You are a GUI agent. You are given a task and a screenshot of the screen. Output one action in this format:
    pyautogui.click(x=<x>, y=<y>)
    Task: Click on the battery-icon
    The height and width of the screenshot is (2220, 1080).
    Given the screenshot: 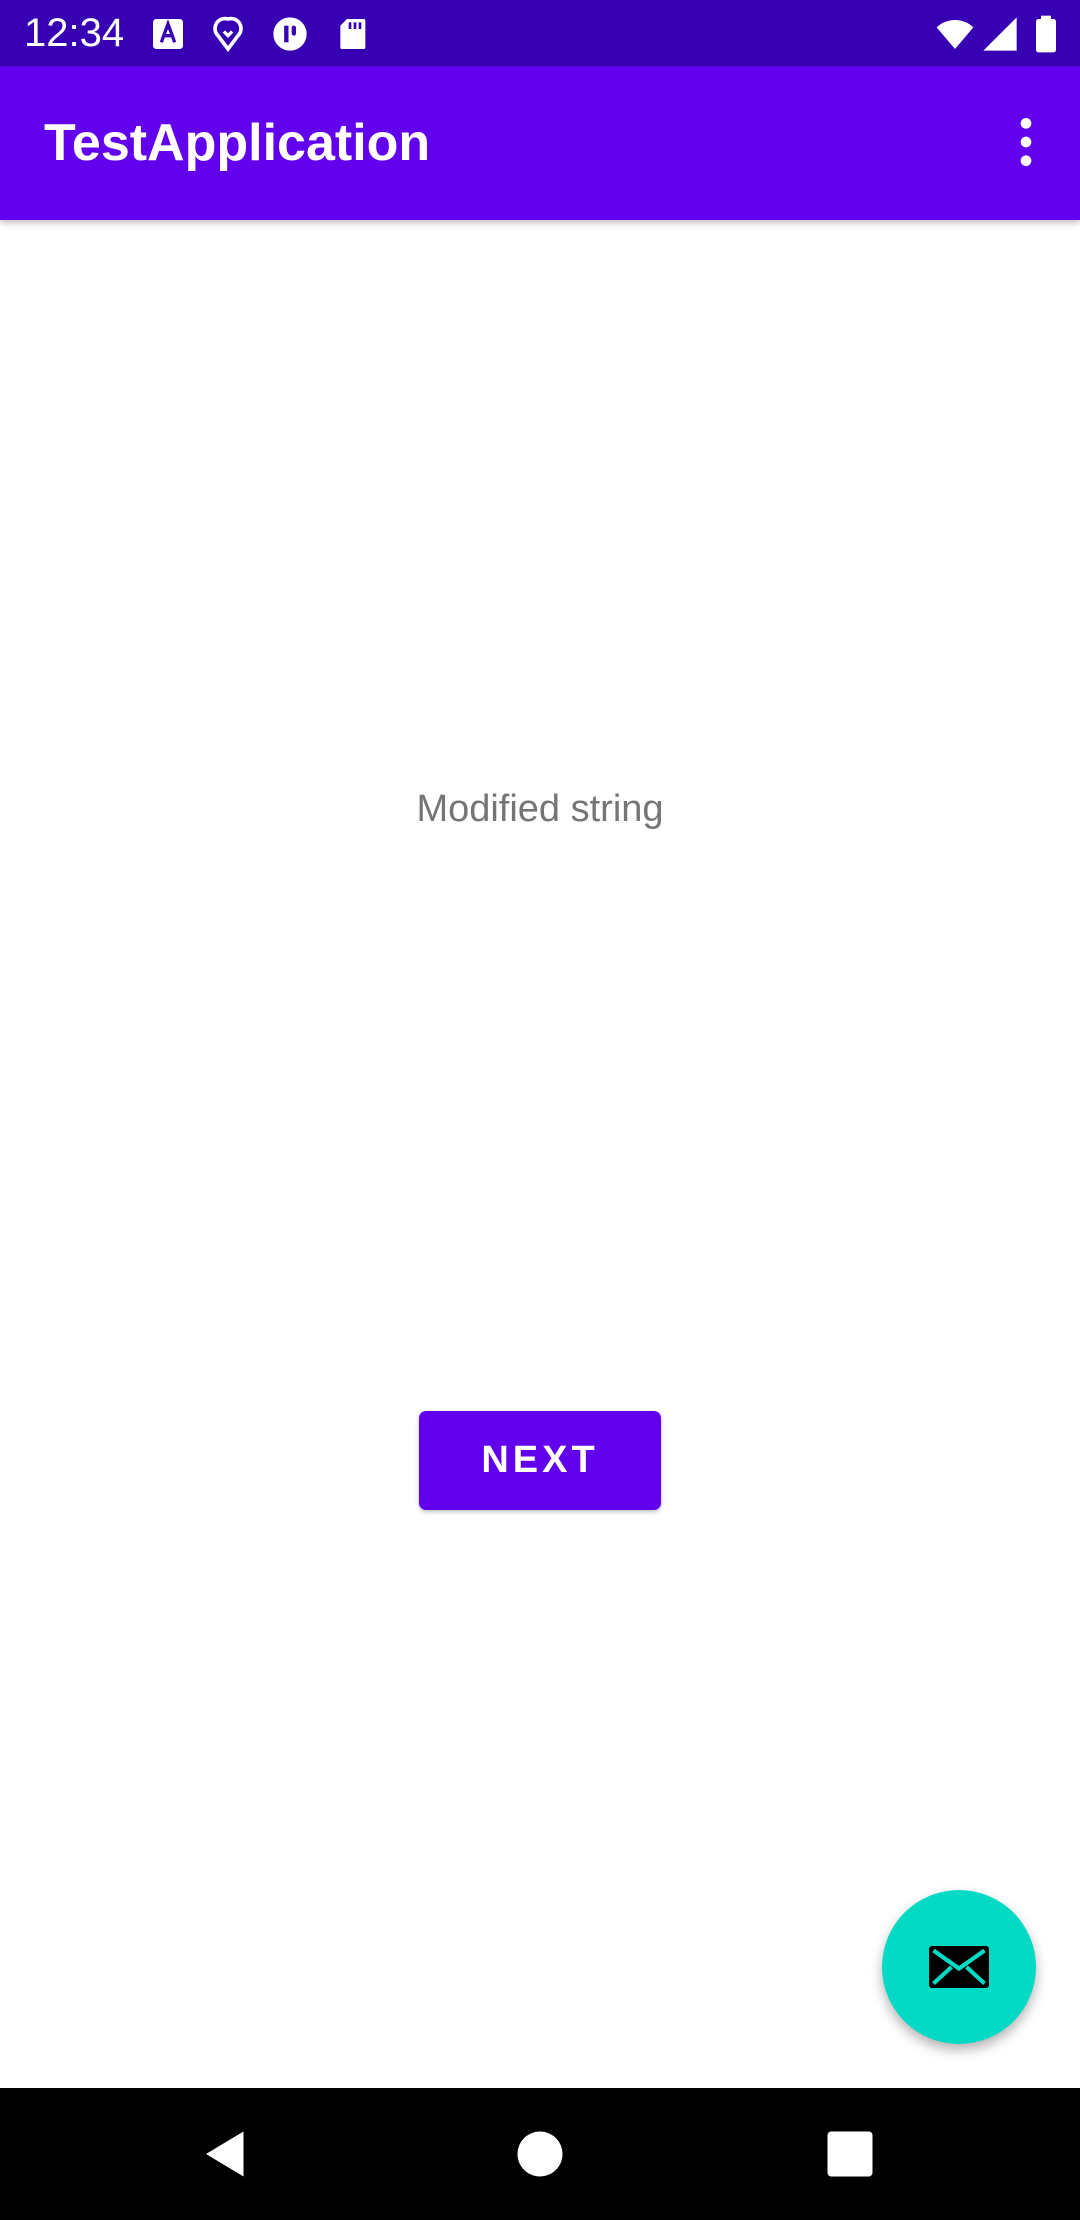 What is the action you would take?
    pyautogui.click(x=1046, y=34)
    